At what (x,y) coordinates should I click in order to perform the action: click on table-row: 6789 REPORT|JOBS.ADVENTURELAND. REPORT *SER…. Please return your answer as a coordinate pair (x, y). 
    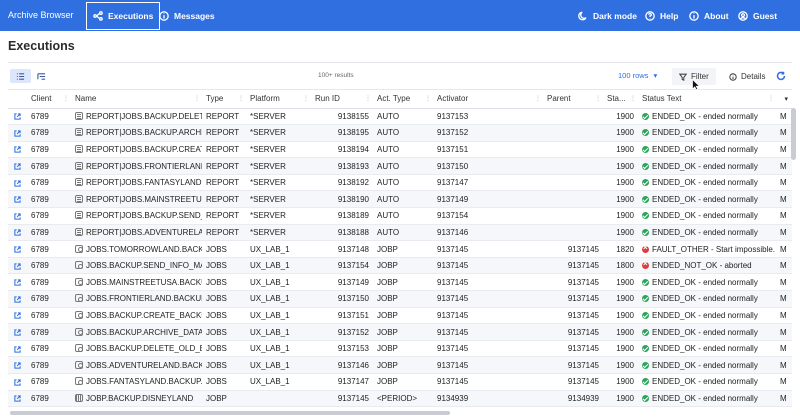
    Looking at the image, I should click on (400, 233).